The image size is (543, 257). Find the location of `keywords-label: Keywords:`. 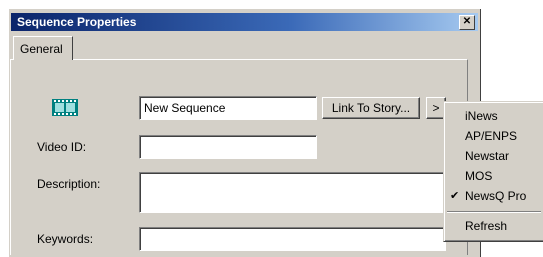

keywords-label: Keywords: is located at coordinates (65, 239).